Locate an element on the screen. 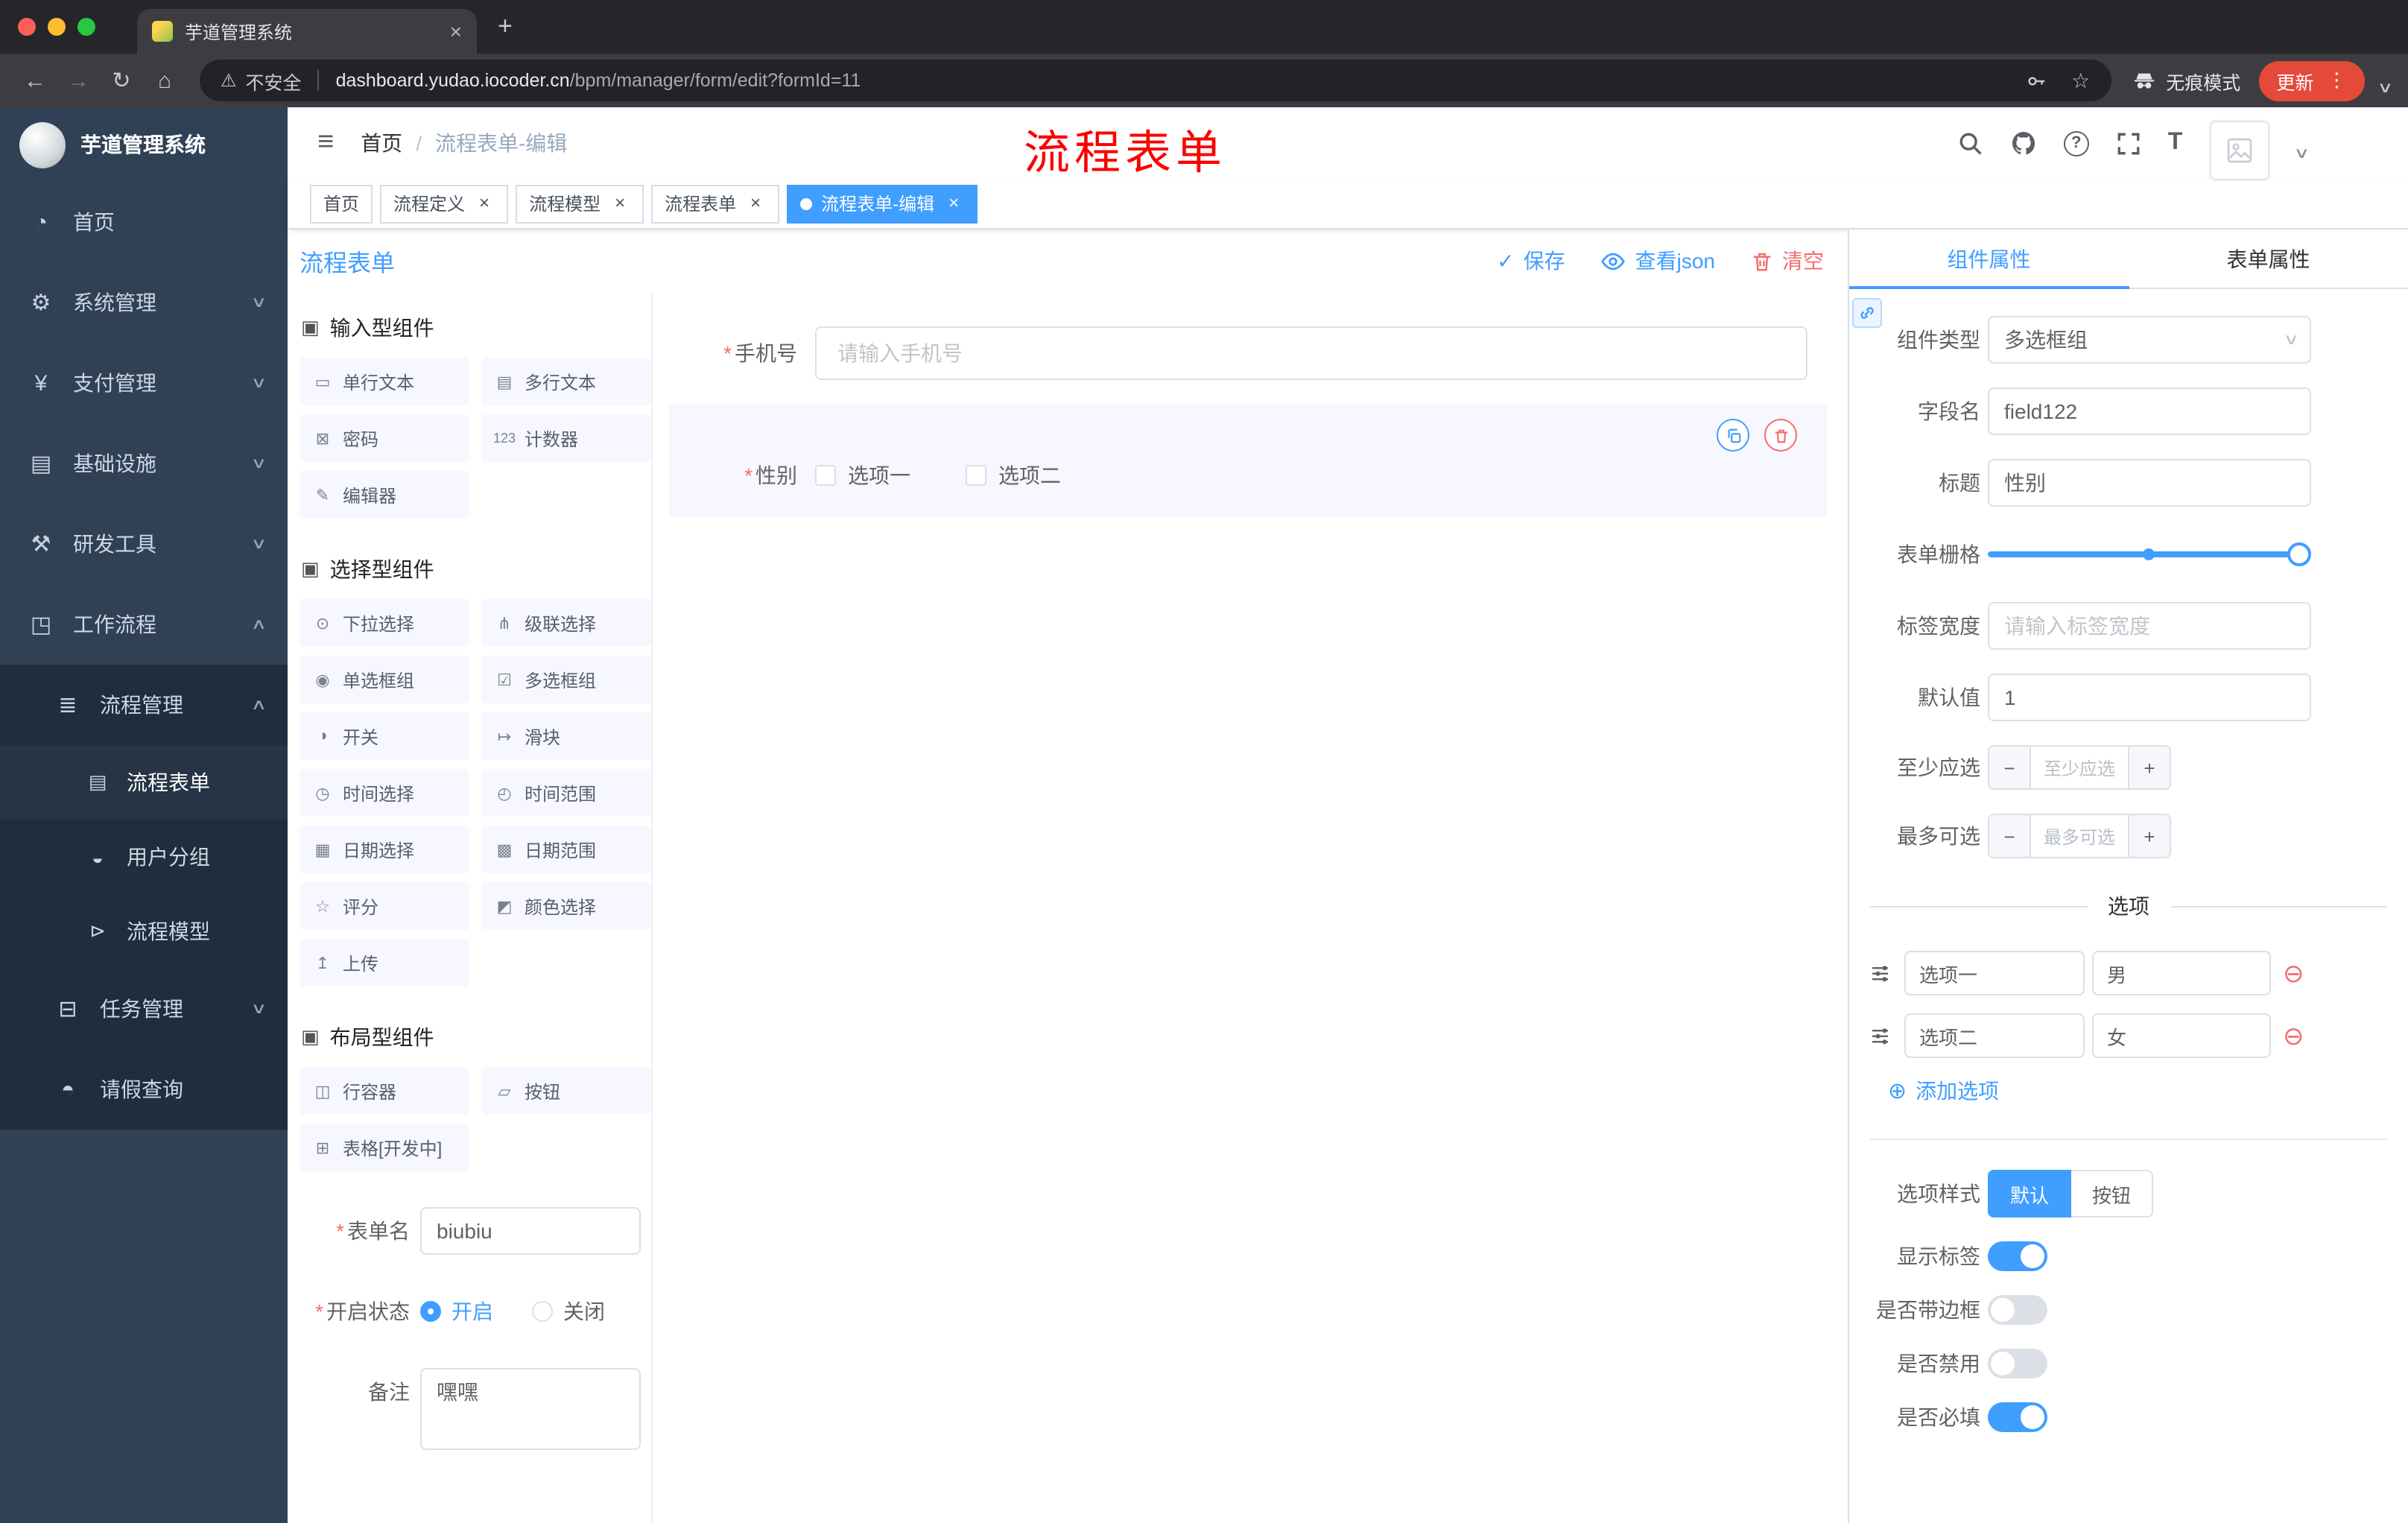 The height and width of the screenshot is (1523, 2408). label-width-input is located at coordinates (2149, 626).